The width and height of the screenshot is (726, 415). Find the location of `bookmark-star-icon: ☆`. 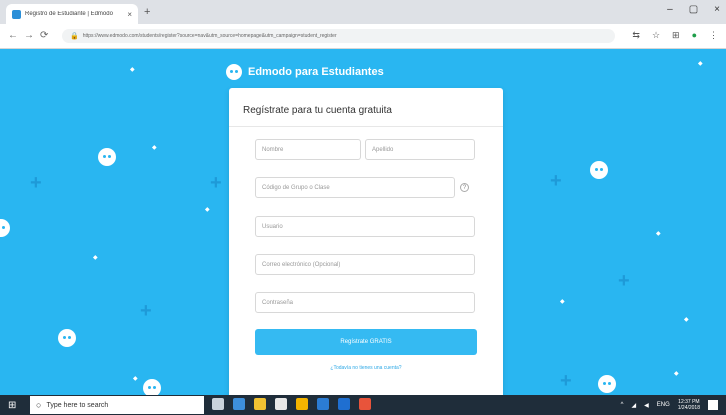

bookmark-star-icon: ☆ is located at coordinates (656, 35).